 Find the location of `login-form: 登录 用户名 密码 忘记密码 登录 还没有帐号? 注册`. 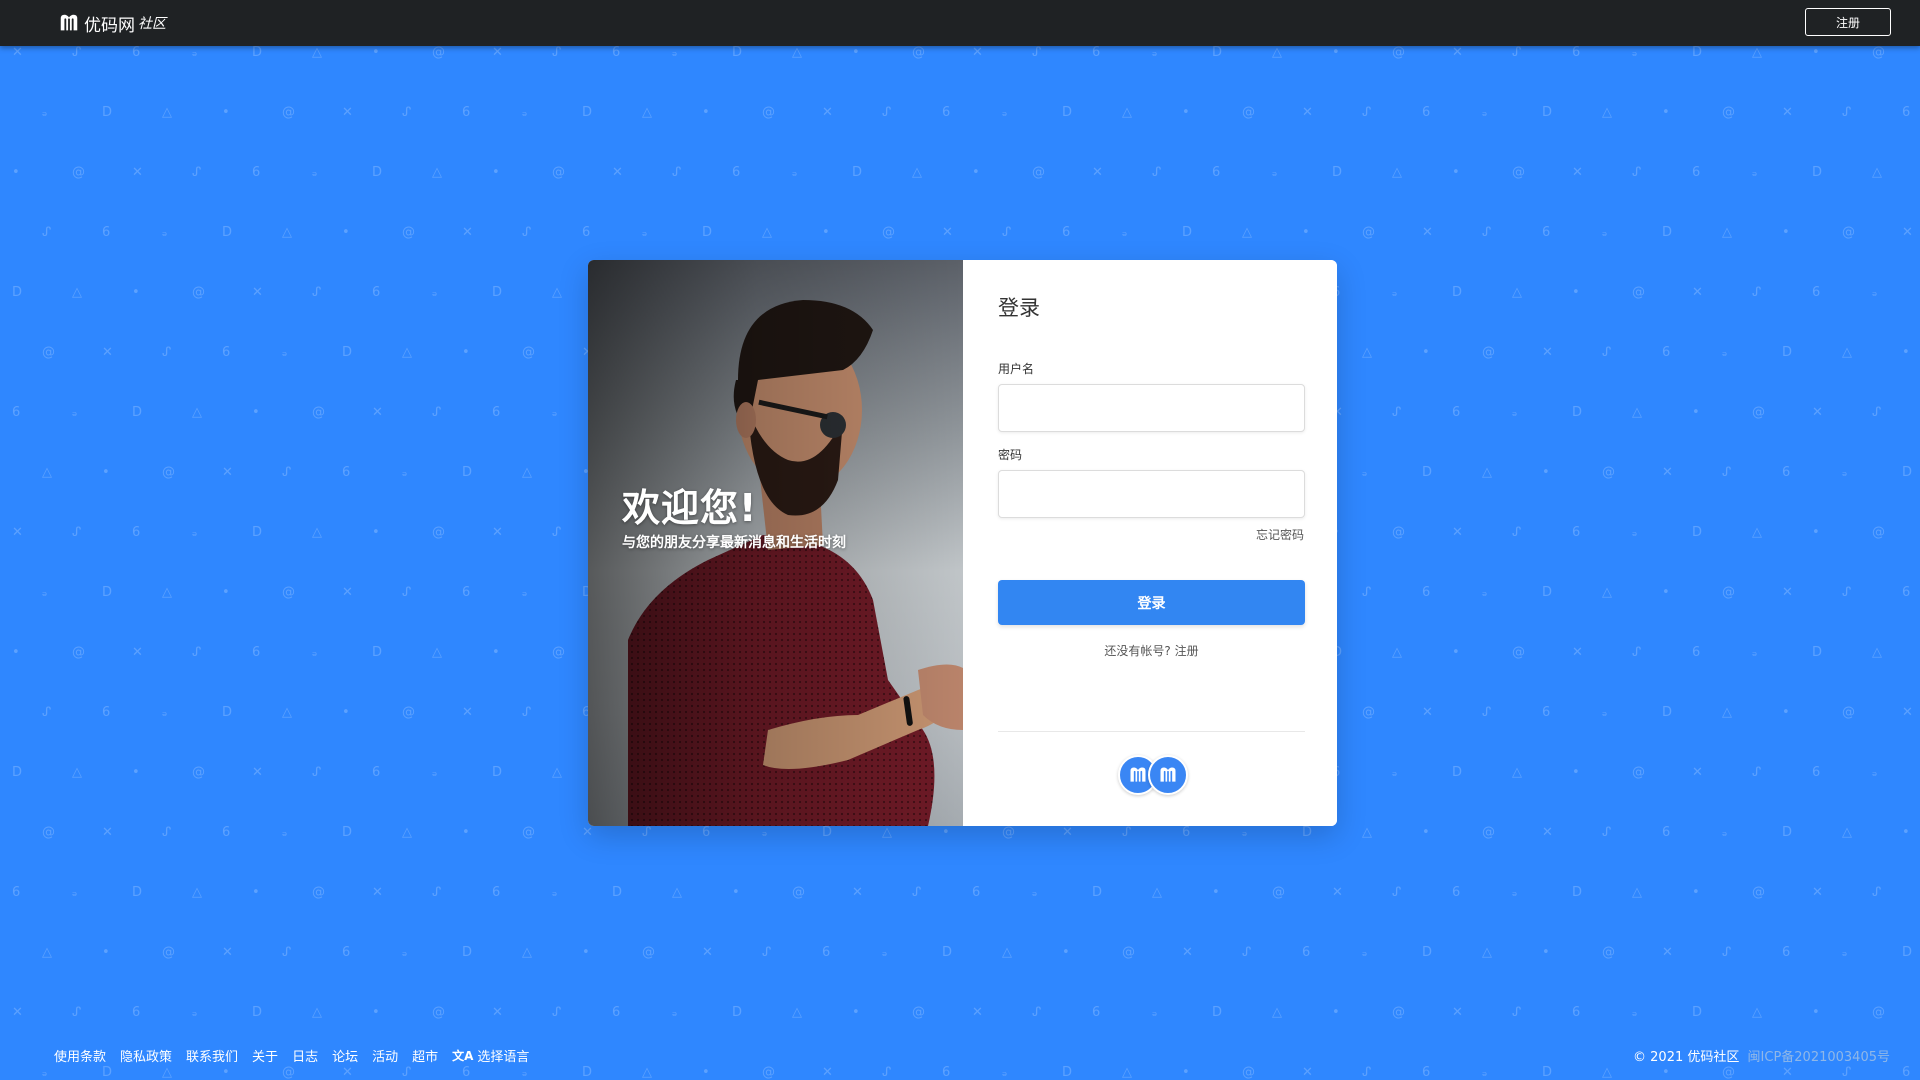

login-form: 登录 用户名 密码 忘记密码 登录 还没有帐号? 注册 is located at coordinates (1150, 543).